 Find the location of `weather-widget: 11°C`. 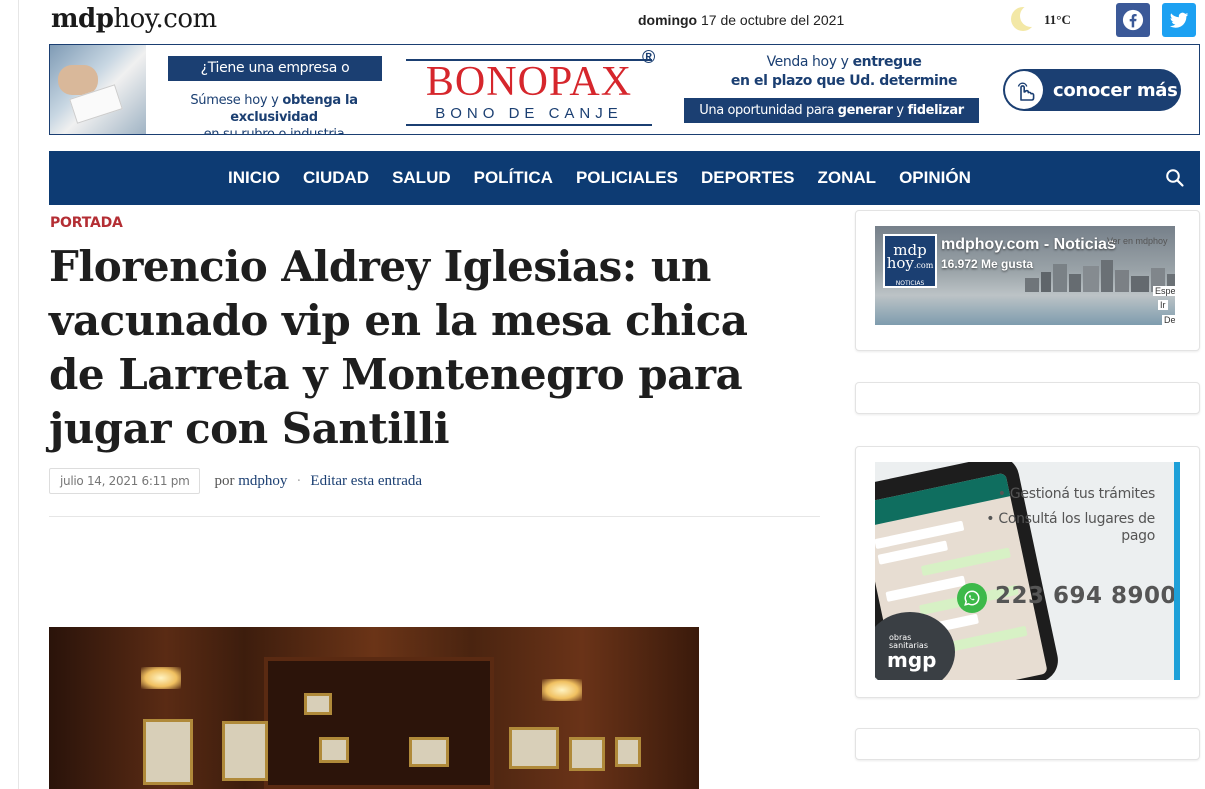

weather-widget: 11°C is located at coordinates (1048, 21).